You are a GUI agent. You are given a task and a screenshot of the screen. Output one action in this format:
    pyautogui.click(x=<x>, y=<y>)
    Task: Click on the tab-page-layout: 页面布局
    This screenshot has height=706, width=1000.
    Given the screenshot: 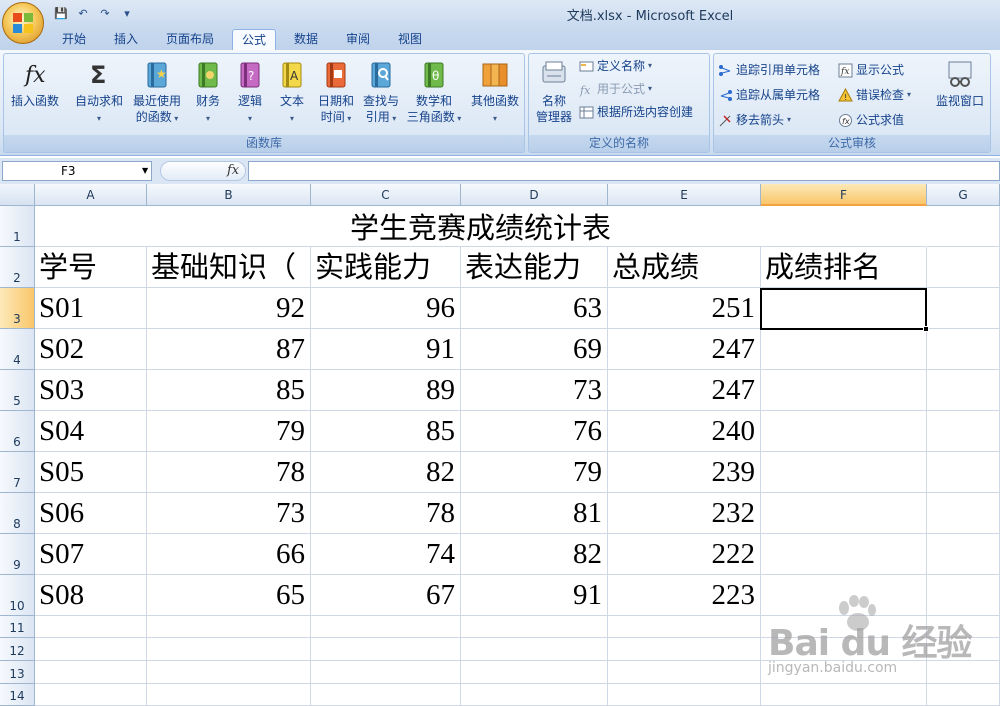 What is the action you would take?
    pyautogui.click(x=190, y=39)
    